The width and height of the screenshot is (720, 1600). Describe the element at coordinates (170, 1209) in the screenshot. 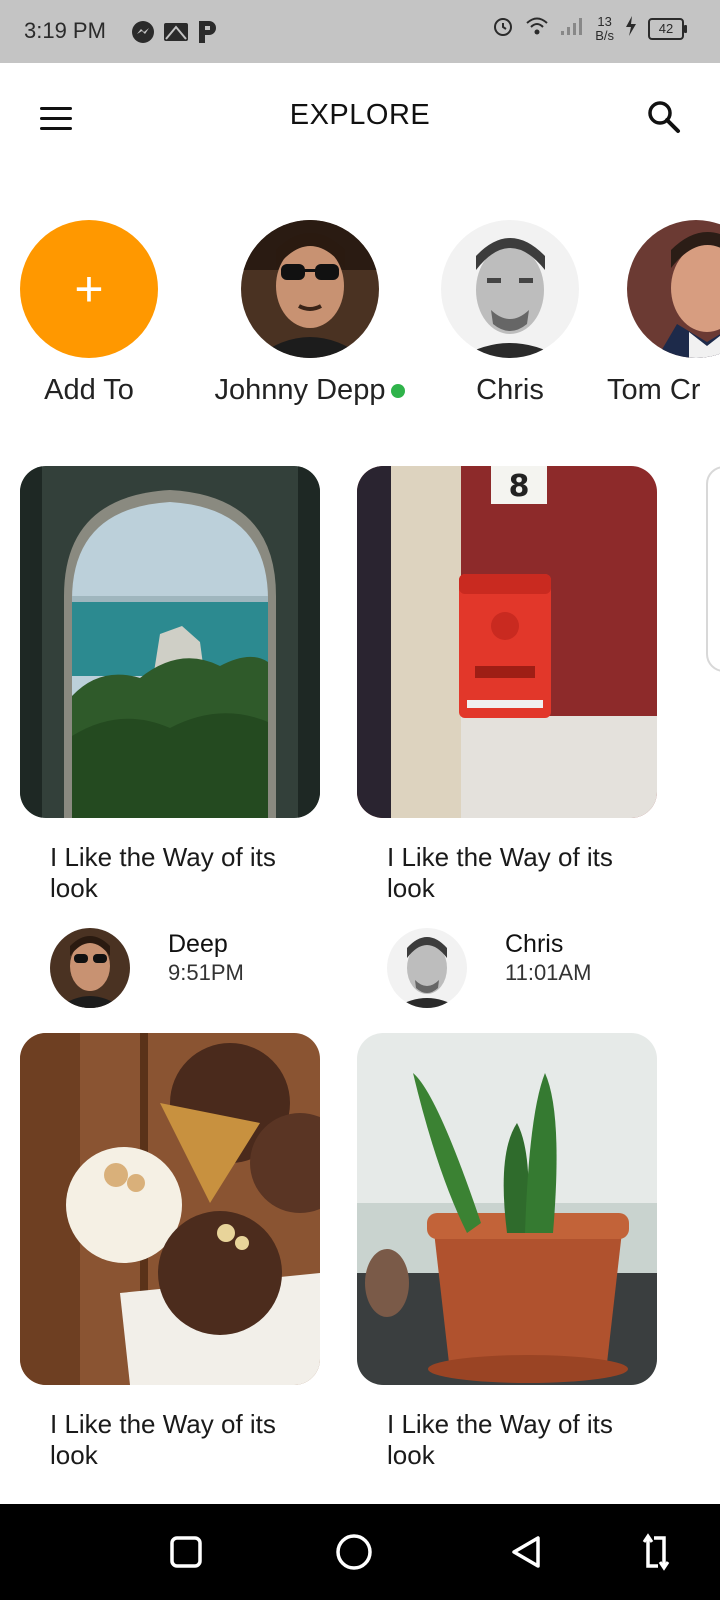

I see `ice-cream-photo` at that location.